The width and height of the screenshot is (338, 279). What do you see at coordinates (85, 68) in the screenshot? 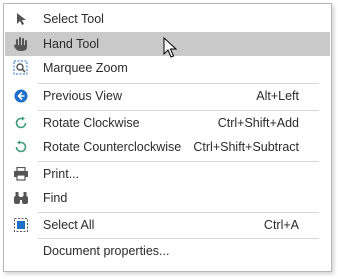
I see `menu-item-label: Marquee Zoom` at bounding box center [85, 68].